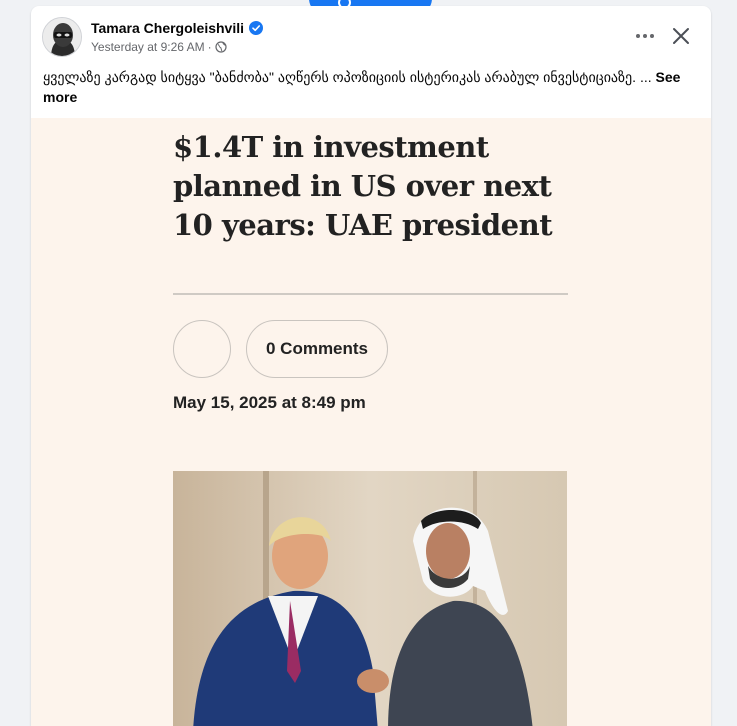 The height and width of the screenshot is (726, 737). I want to click on author-name: Tamara Chergoleishvili, so click(167, 28).